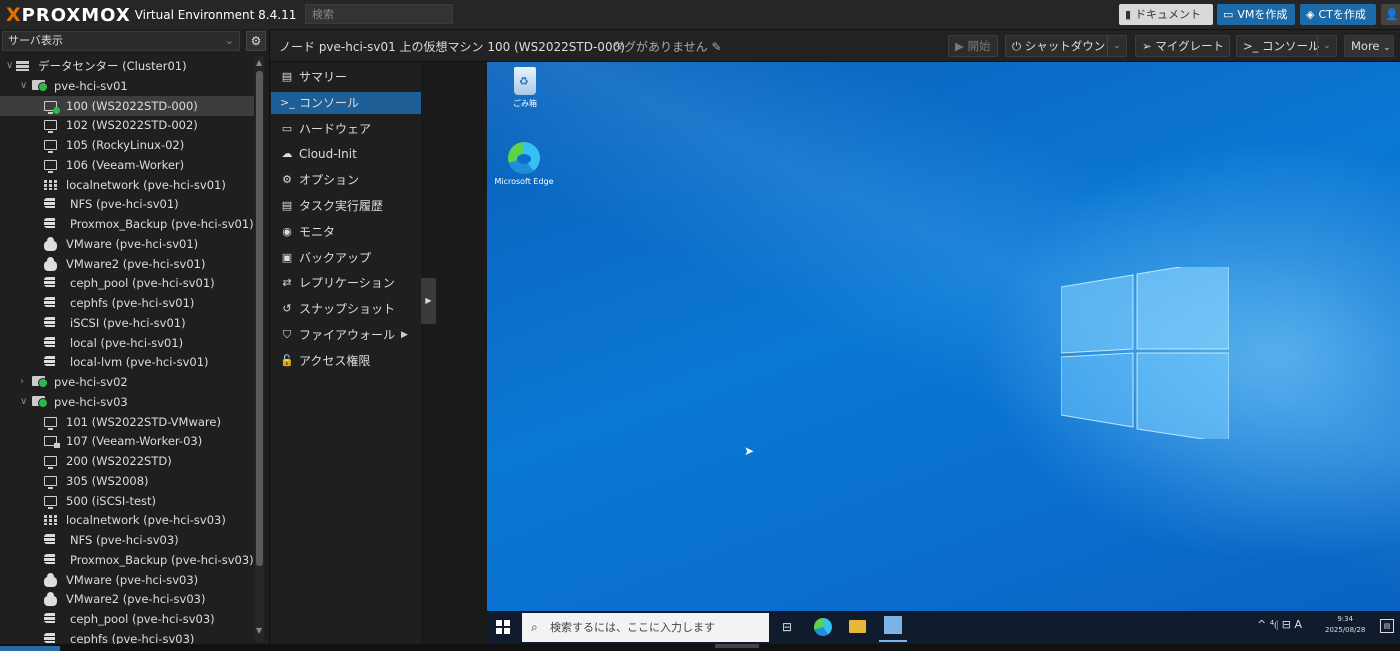  I want to click on nav-item: ▭ ハードウェア, so click(346, 129).